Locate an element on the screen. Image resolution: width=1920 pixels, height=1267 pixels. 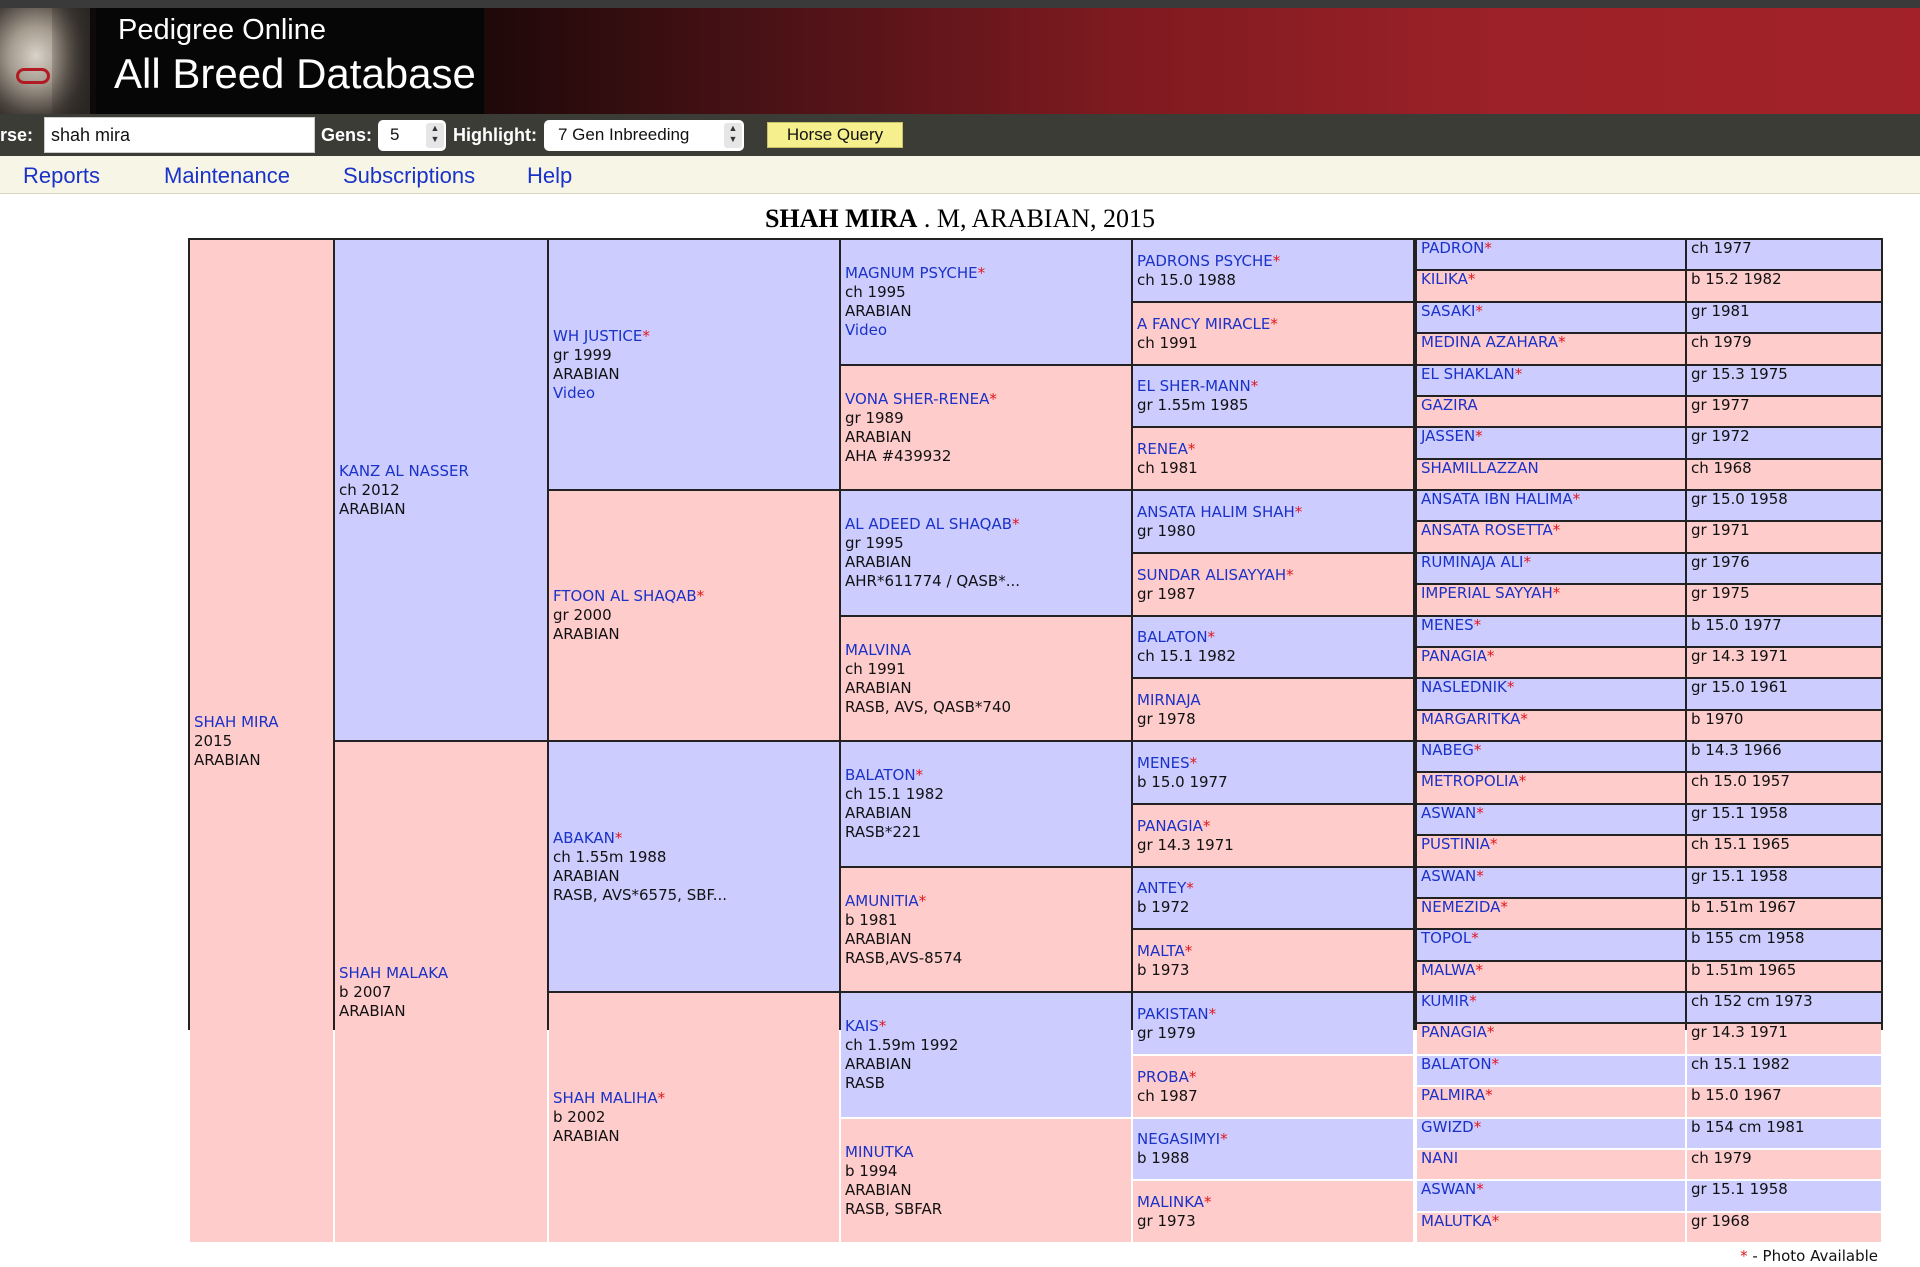
horse-name-link: AMUNITIA is located at coordinates (882, 901).